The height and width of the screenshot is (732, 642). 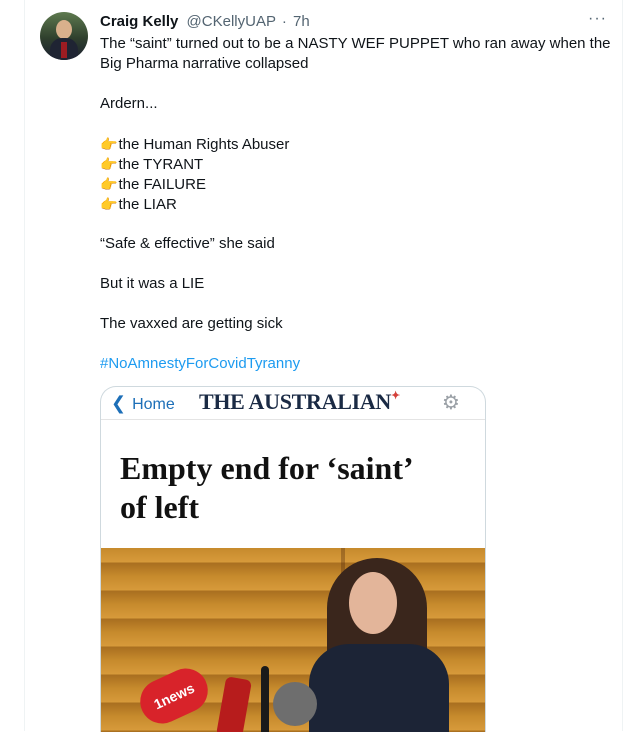 What do you see at coordinates (64, 29) in the screenshot?
I see `avatar-face` at bounding box center [64, 29].